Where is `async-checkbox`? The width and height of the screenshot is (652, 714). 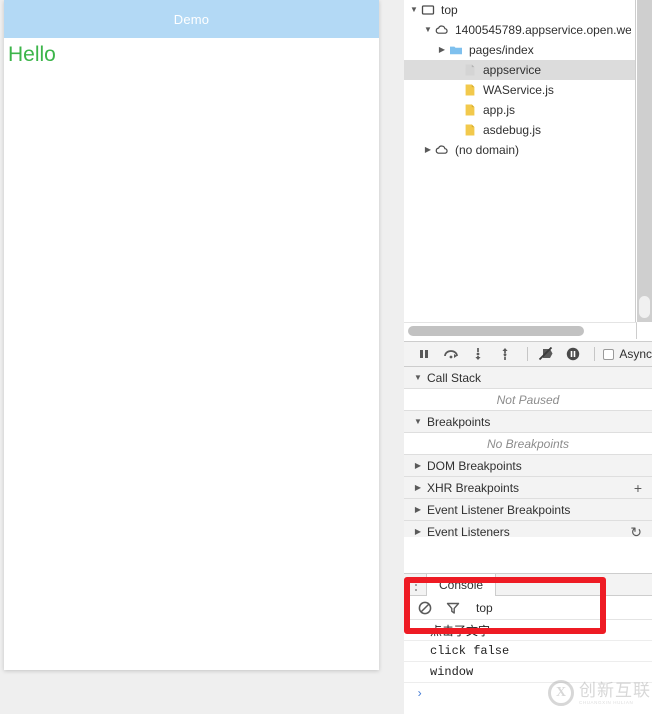
async-checkbox is located at coordinates (609, 354).